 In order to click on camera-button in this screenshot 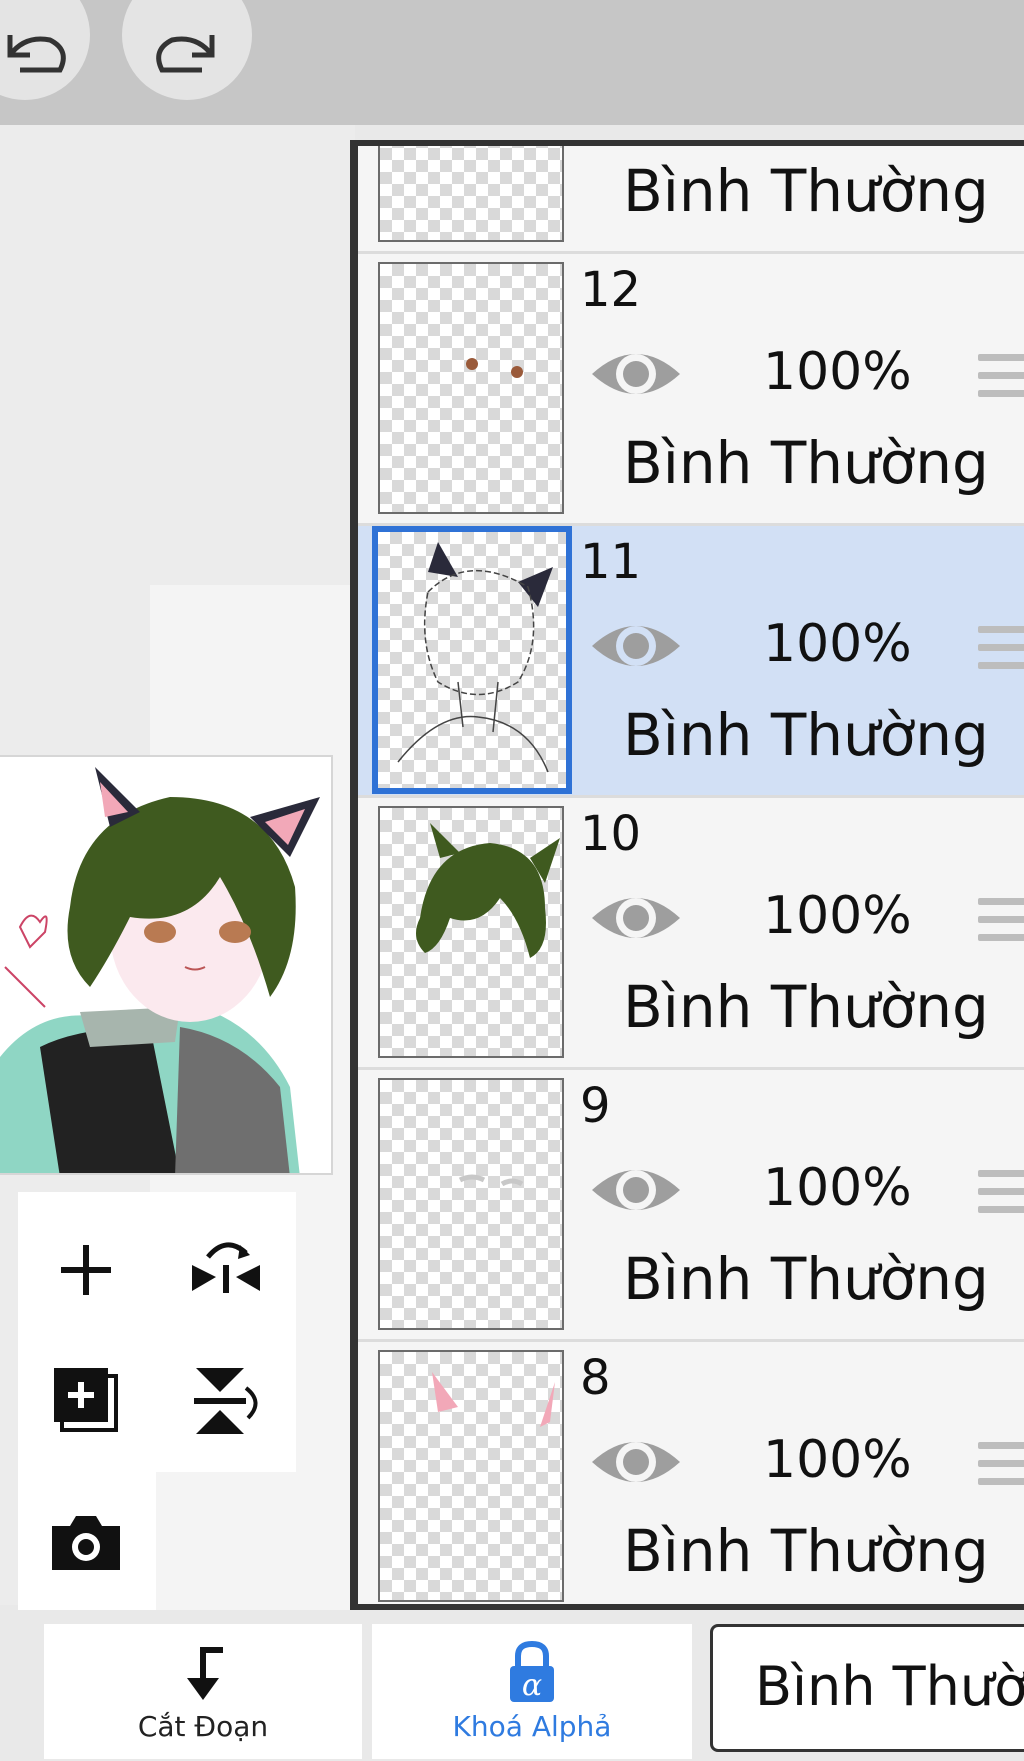, I will do `click(86, 1542)`.